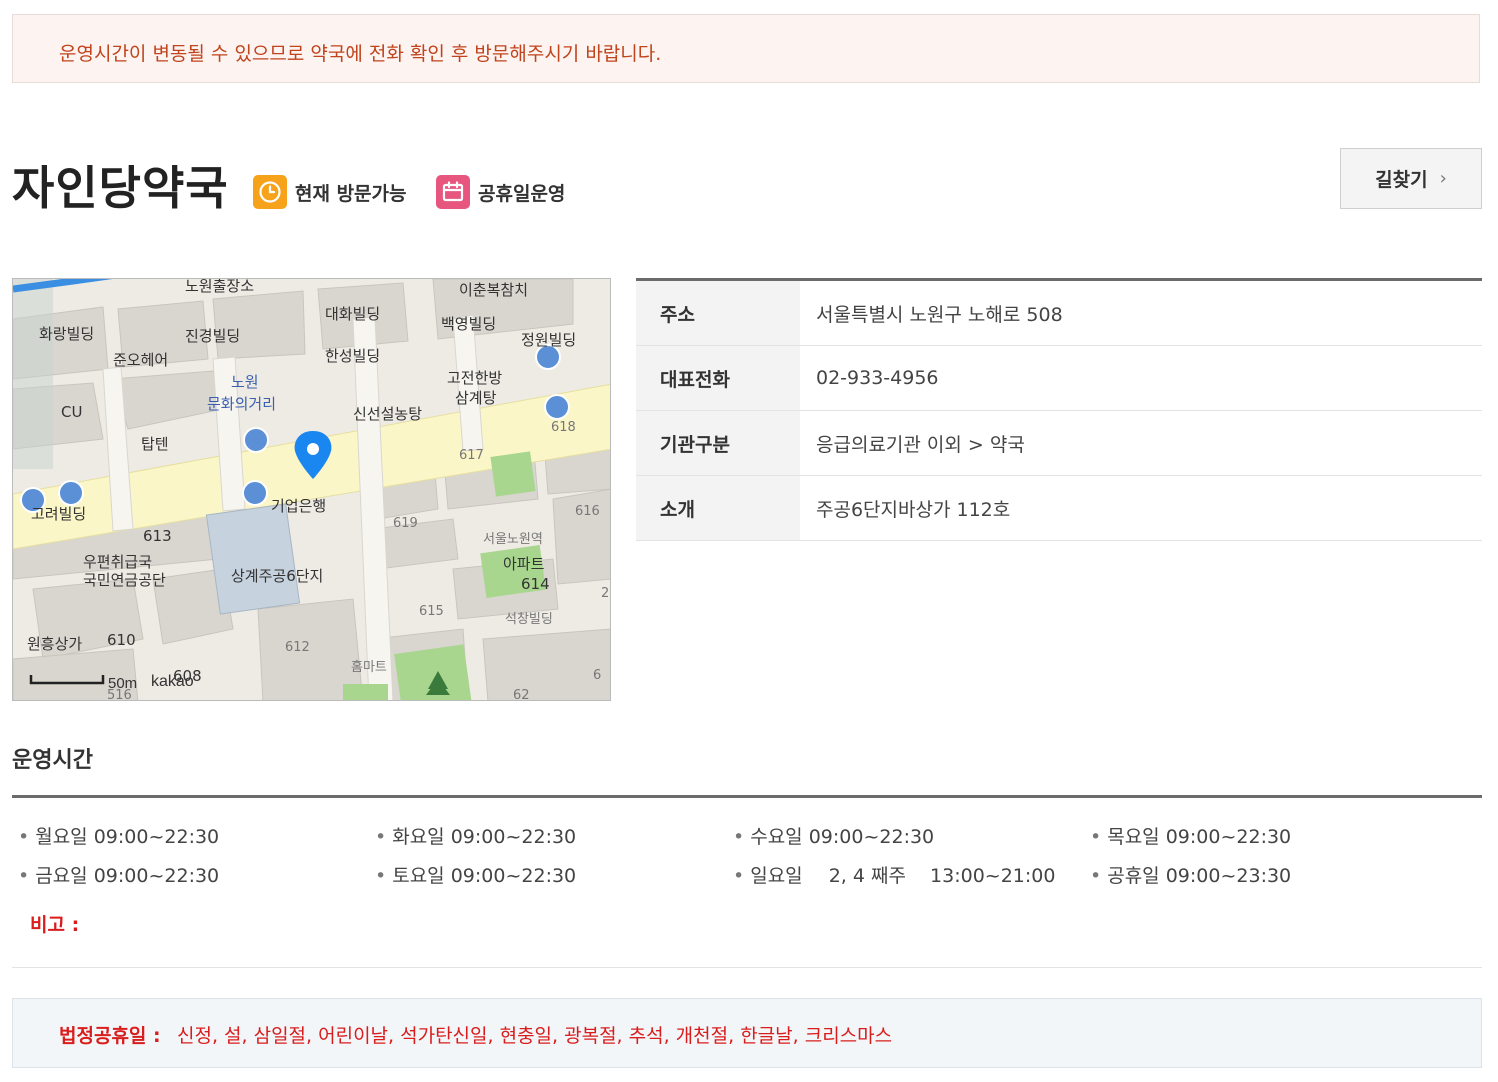 Image resolution: width=1498 pixels, height=1082 pixels. I want to click on svg-text: 탑텐, so click(155, 444).